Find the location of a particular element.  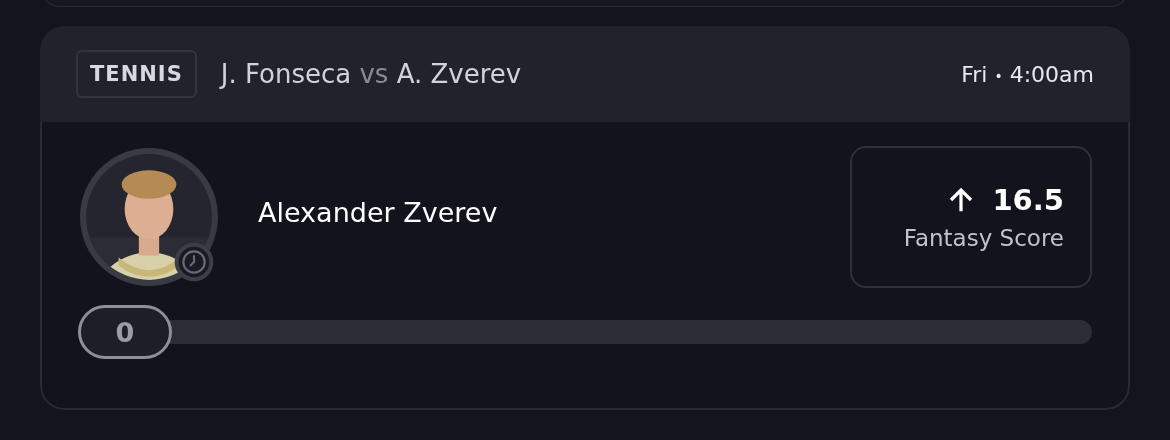

projection-label: Fantasy Score is located at coordinates (983, 238).